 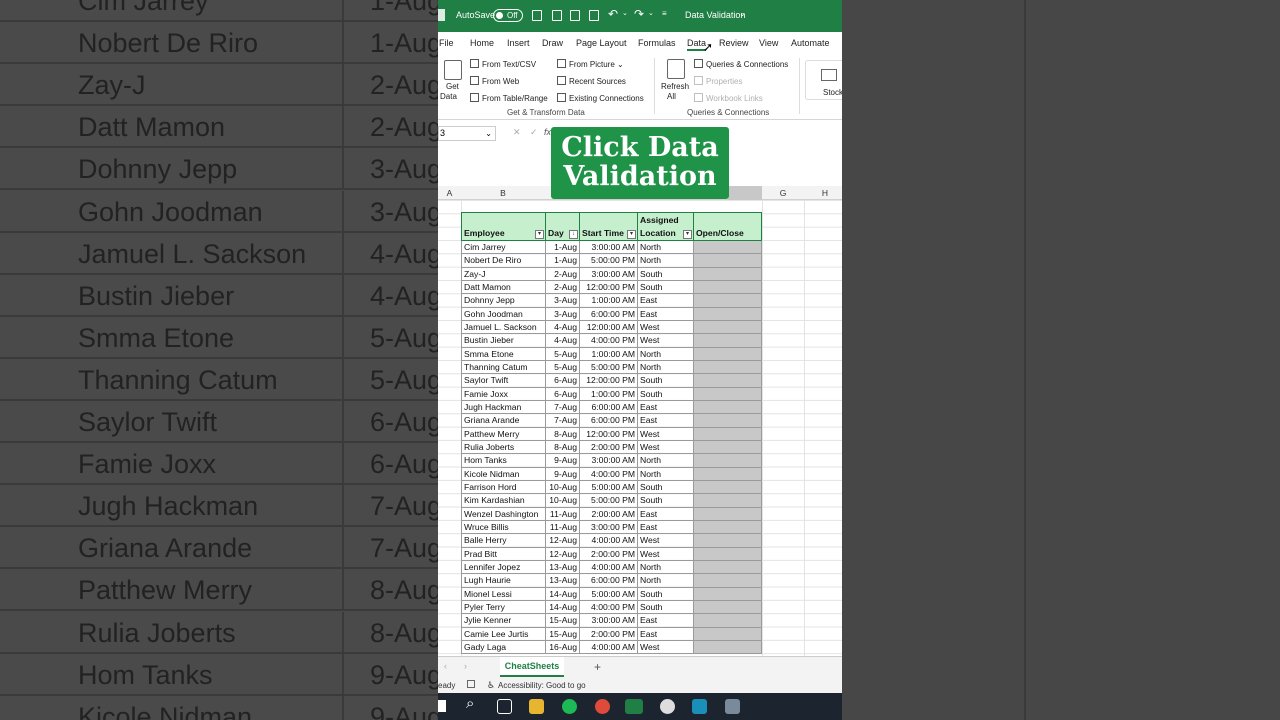 What do you see at coordinates (503, 593) in the screenshot?
I see `cell-employee: Mionel Lessi` at bounding box center [503, 593].